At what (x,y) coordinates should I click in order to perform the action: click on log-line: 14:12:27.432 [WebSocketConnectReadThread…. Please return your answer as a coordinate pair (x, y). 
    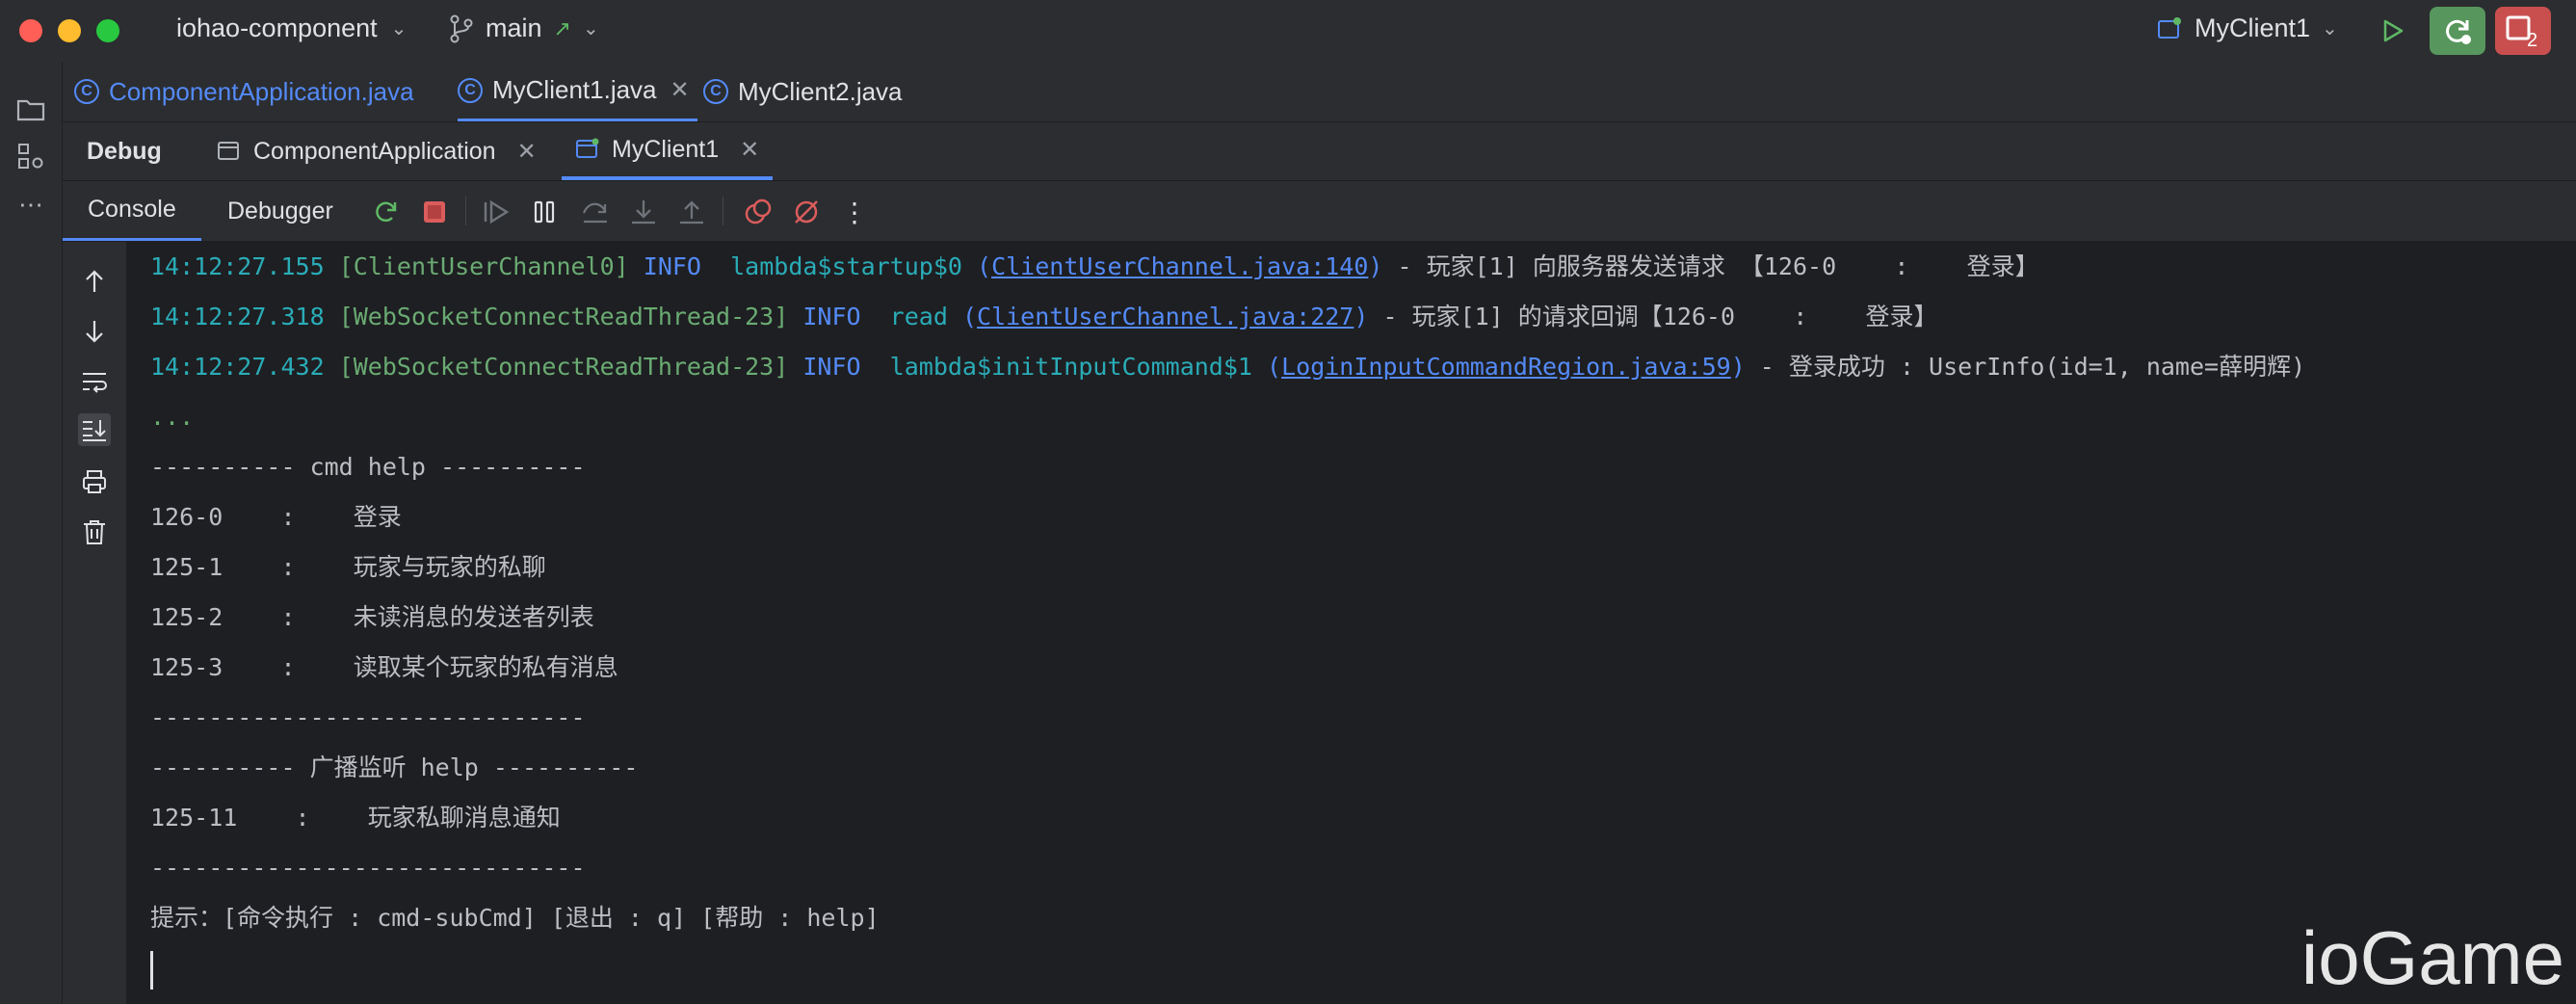
    Looking at the image, I should click on (1228, 367).